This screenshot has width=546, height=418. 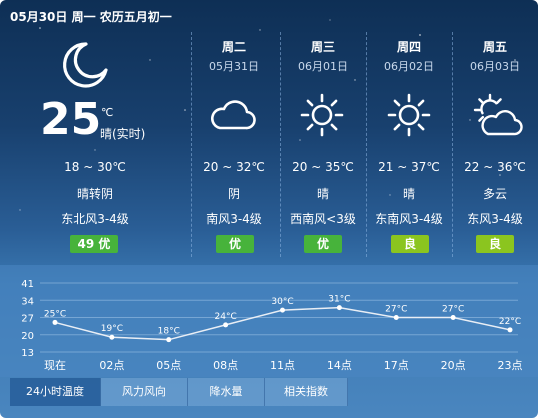 What do you see at coordinates (95, 219) in the screenshot?
I see `today-wind: 东北风3-4级` at bounding box center [95, 219].